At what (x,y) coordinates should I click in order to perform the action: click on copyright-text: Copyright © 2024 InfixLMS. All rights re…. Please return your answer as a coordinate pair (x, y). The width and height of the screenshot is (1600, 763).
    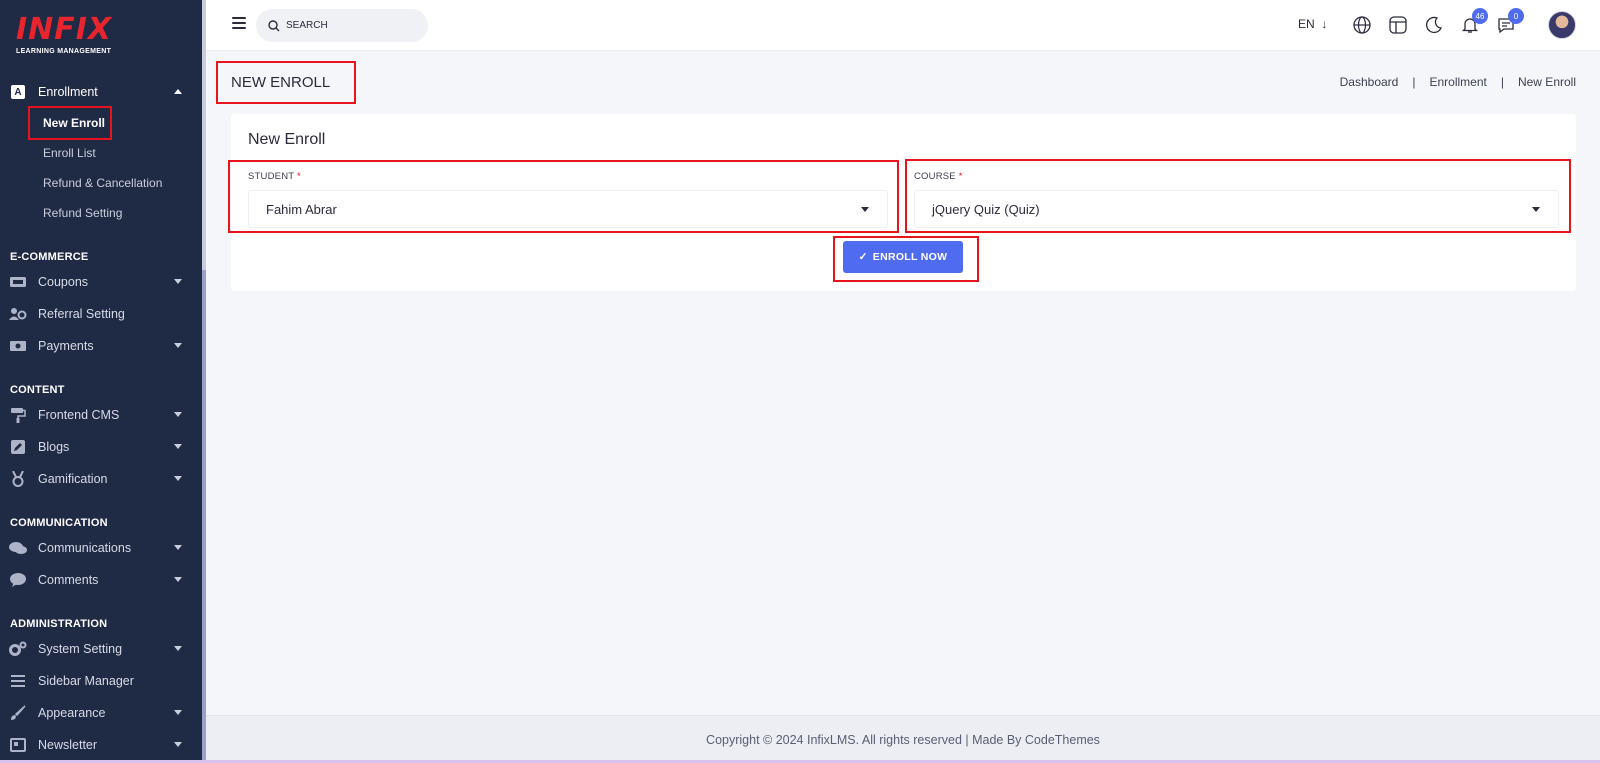
    Looking at the image, I should click on (903, 739).